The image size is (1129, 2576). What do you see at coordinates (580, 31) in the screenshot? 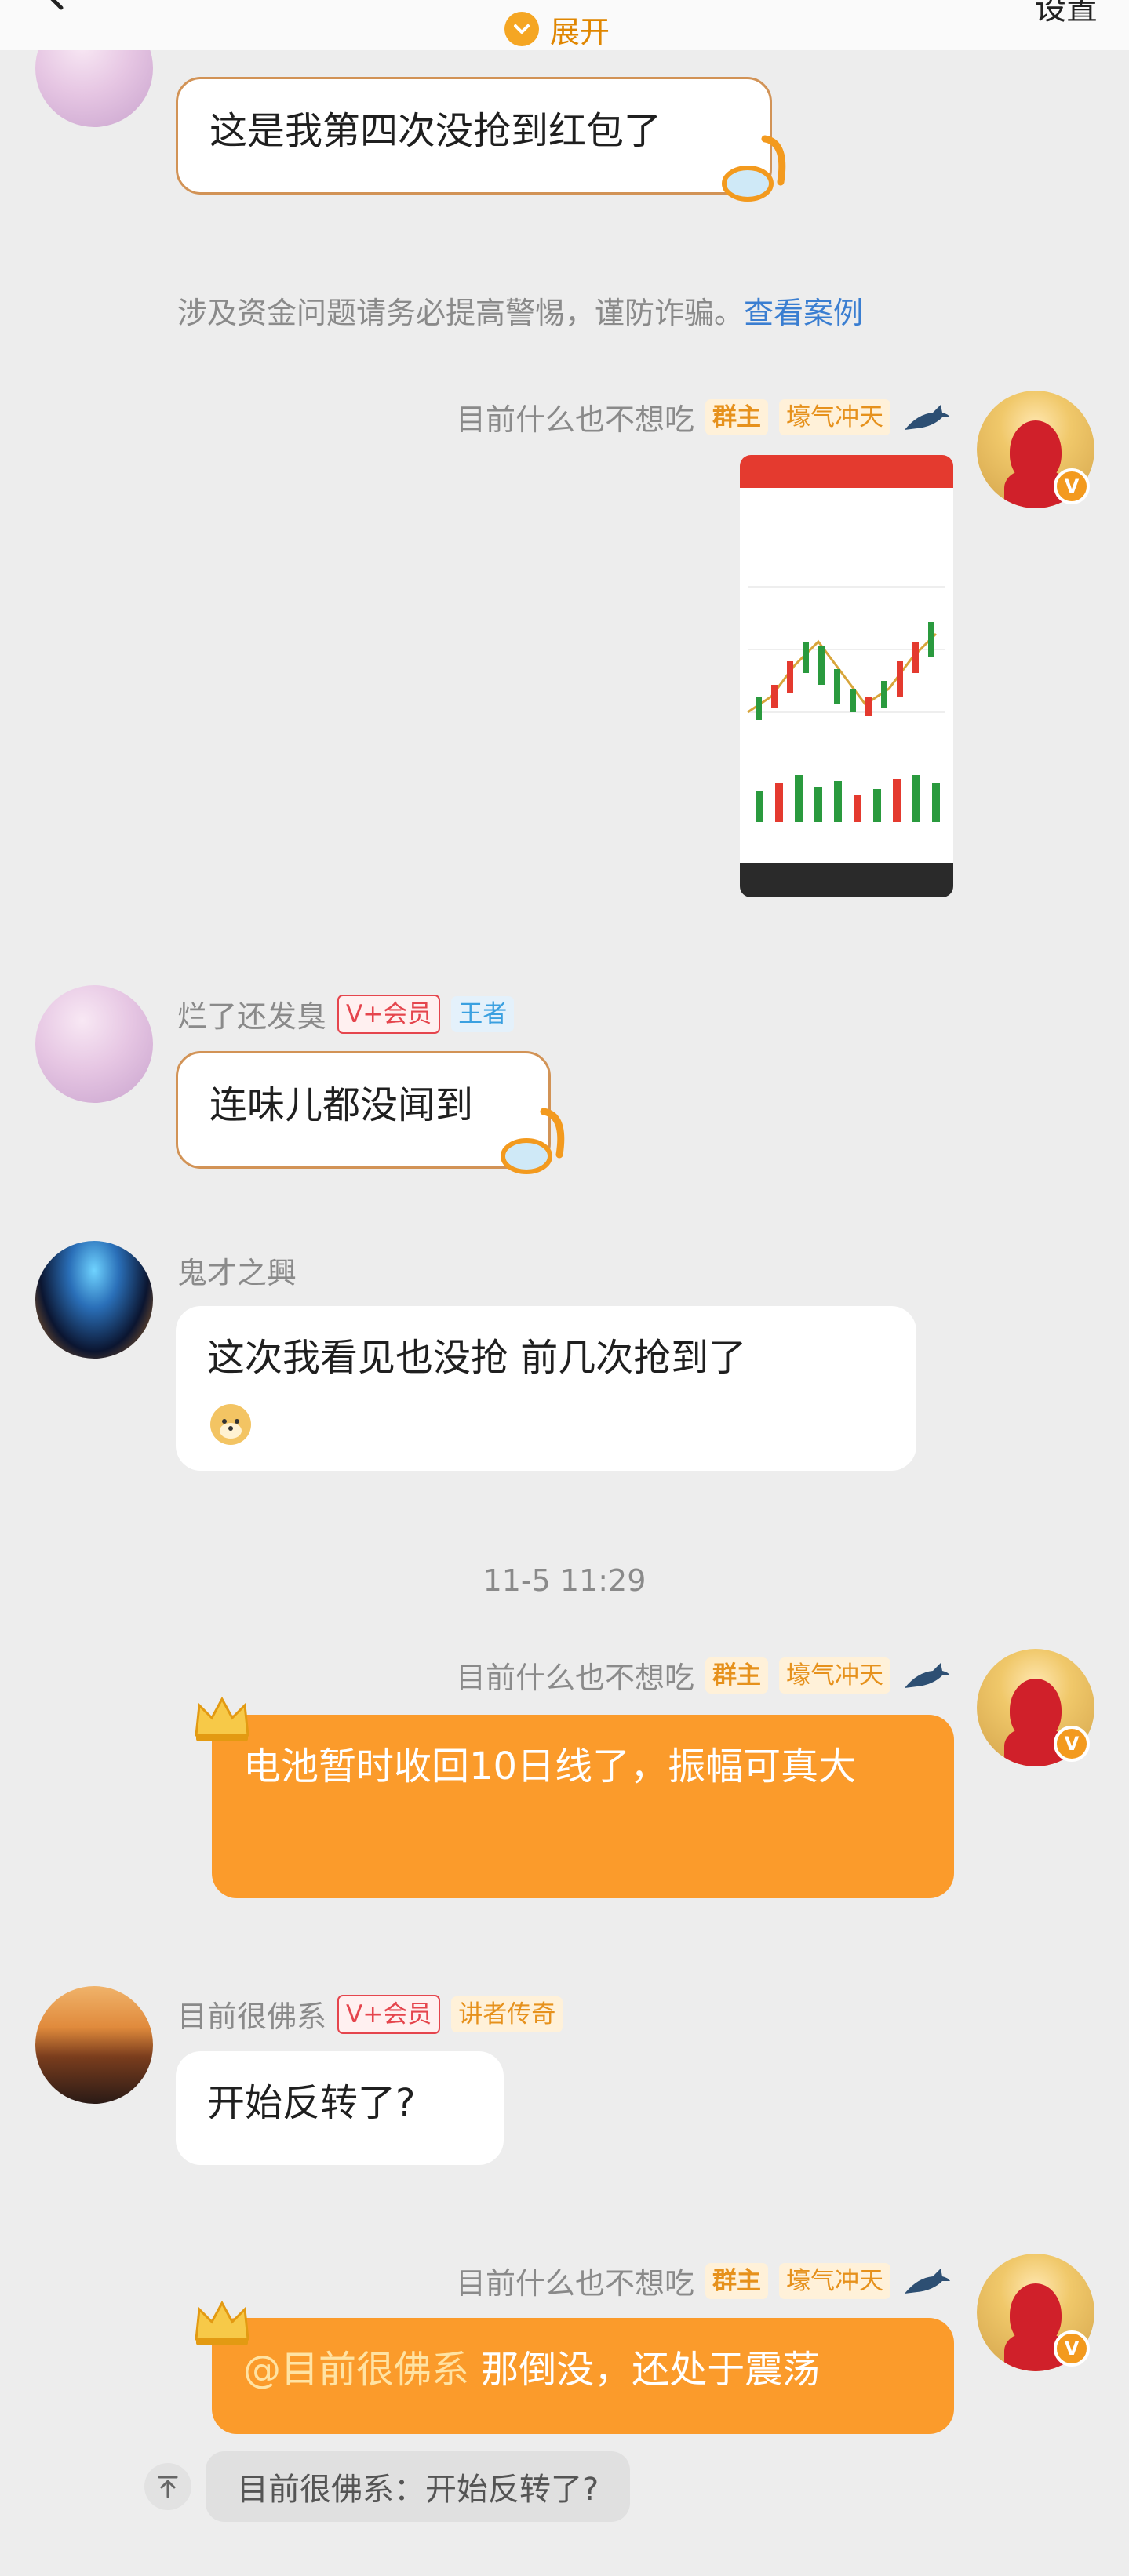
I see `expand-label: 展开` at bounding box center [580, 31].